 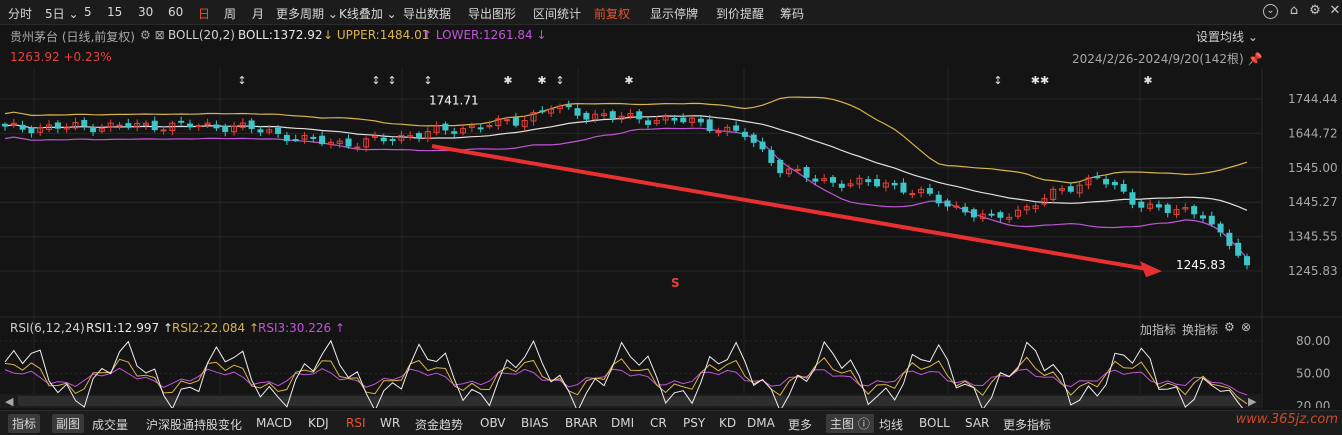 I want to click on rsi-settings-icon: ⚙, so click(x=1229, y=327).